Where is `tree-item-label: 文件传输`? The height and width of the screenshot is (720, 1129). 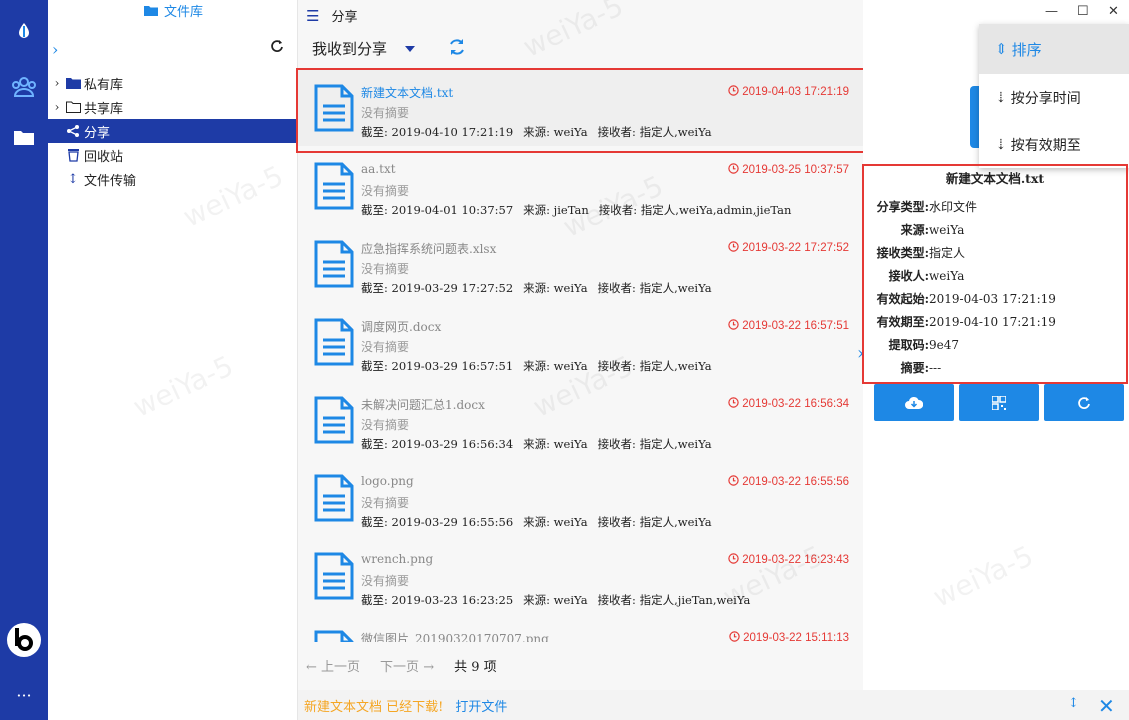 tree-item-label: 文件传输 is located at coordinates (110, 181).